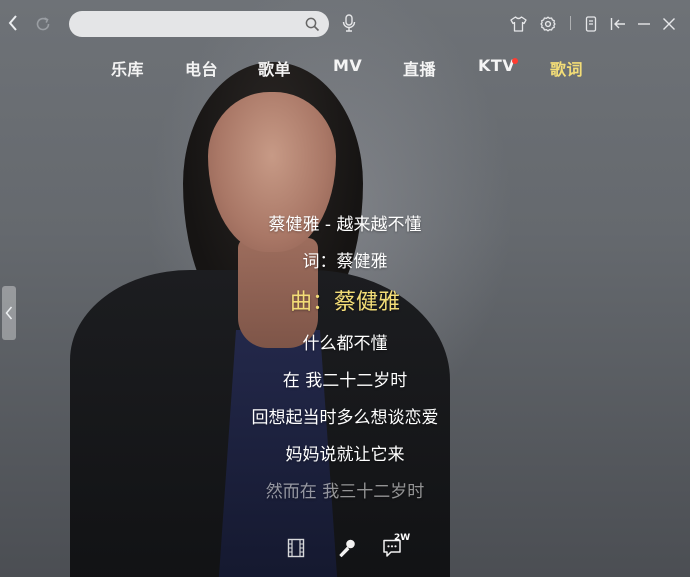 The height and width of the screenshot is (577, 690). Describe the element at coordinates (570, 23) in the screenshot. I see `toolbar-divider` at that location.